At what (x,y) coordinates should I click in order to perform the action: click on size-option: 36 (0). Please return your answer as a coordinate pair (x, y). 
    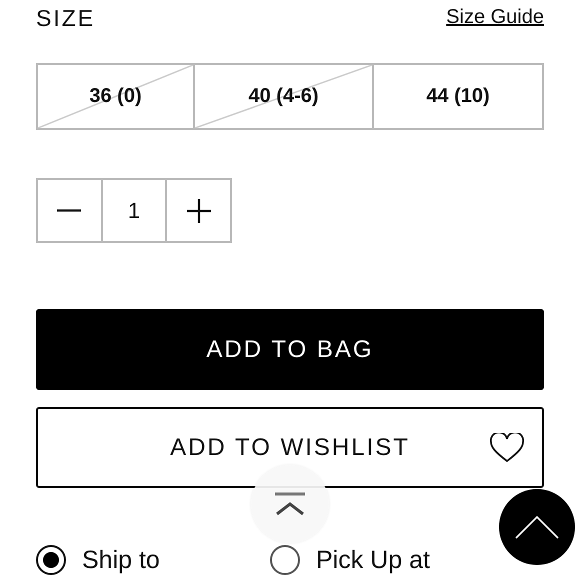
    Looking at the image, I should click on (115, 96).